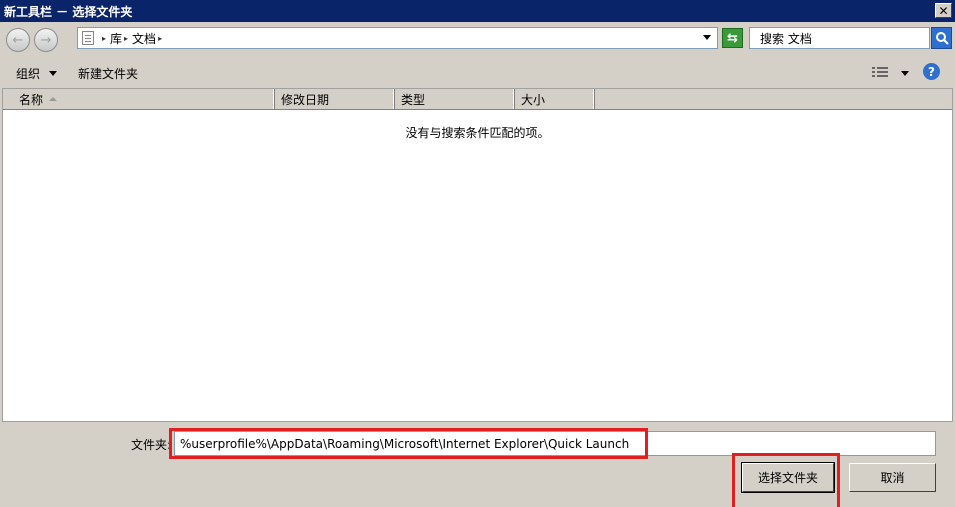 This screenshot has height=507, width=955. What do you see at coordinates (116, 38) in the screenshot?
I see `breadcrumb-library: 库` at bounding box center [116, 38].